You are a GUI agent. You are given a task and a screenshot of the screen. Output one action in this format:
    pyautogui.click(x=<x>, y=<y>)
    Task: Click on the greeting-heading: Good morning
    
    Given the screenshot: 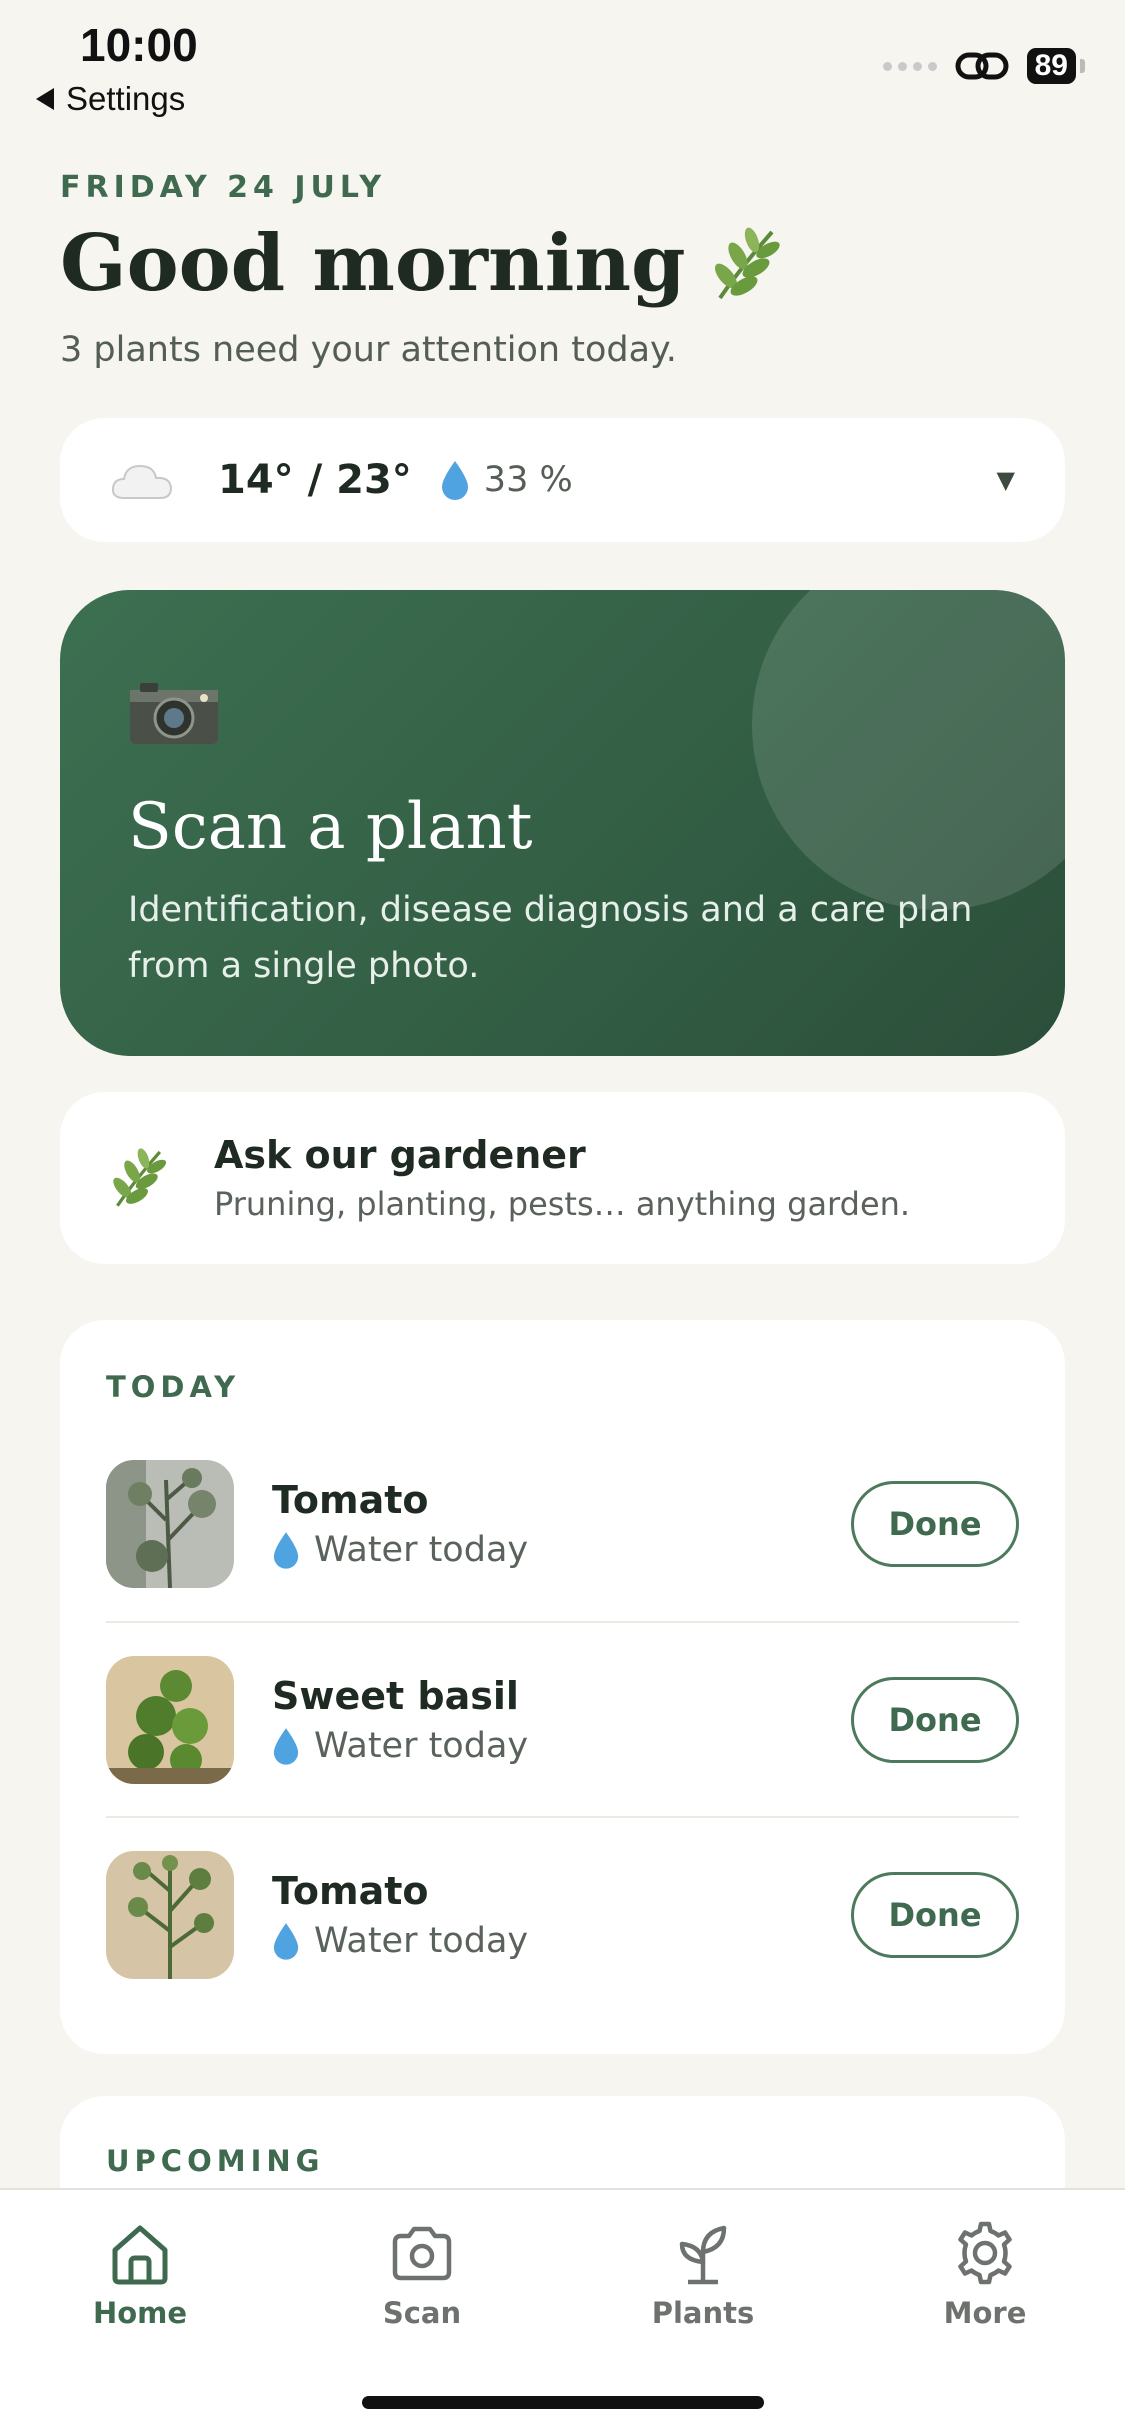 What is the action you would take?
    pyautogui.click(x=421, y=263)
    